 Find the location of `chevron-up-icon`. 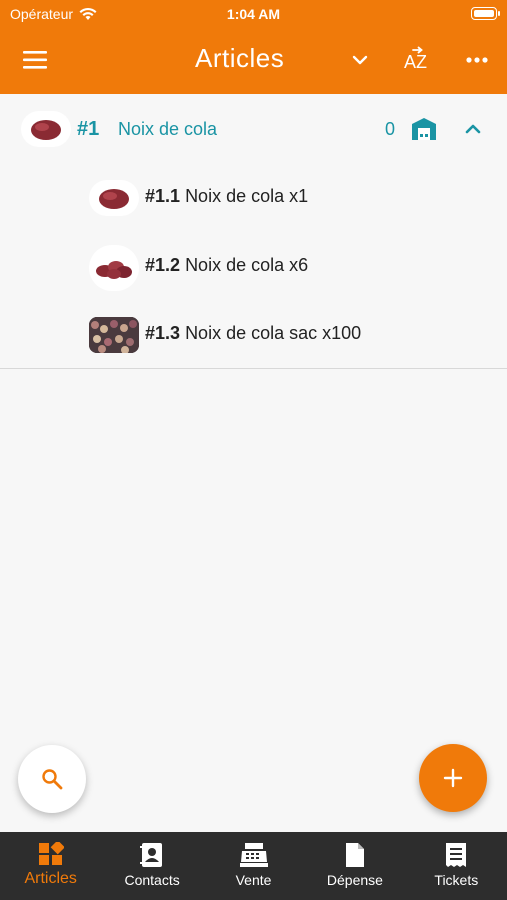

chevron-up-icon is located at coordinates (473, 129).